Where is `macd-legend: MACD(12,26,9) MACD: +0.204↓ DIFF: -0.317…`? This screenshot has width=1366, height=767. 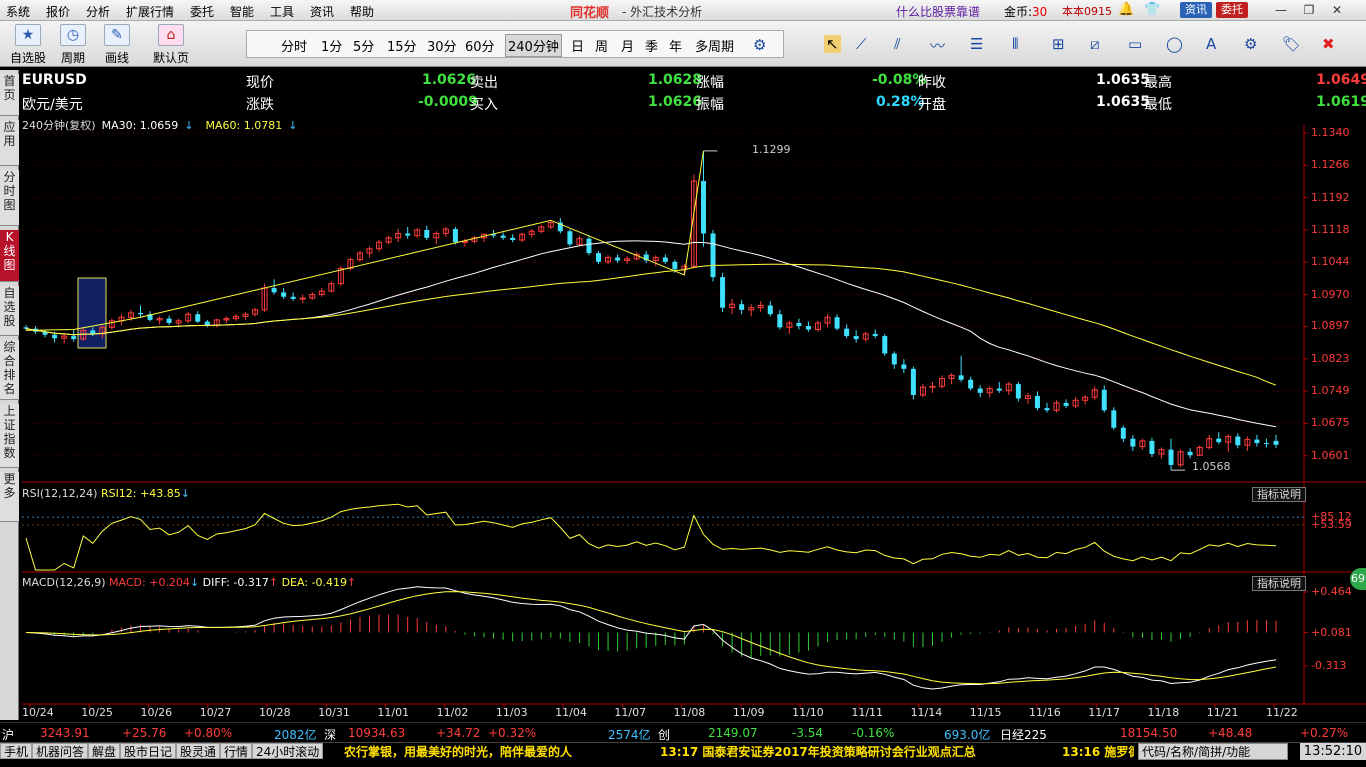
macd-legend: MACD(12,26,9) MACD: +0.204↓ DIFF: -0.317… is located at coordinates (189, 582).